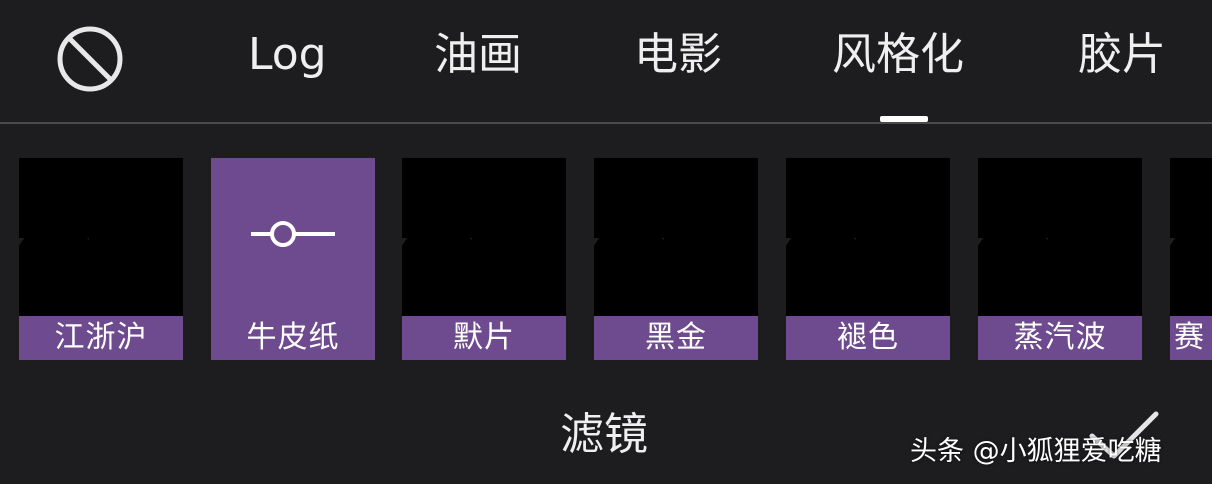 The height and width of the screenshot is (484, 1212). What do you see at coordinates (898, 55) in the screenshot?
I see `tab-stylized: 风格化` at bounding box center [898, 55].